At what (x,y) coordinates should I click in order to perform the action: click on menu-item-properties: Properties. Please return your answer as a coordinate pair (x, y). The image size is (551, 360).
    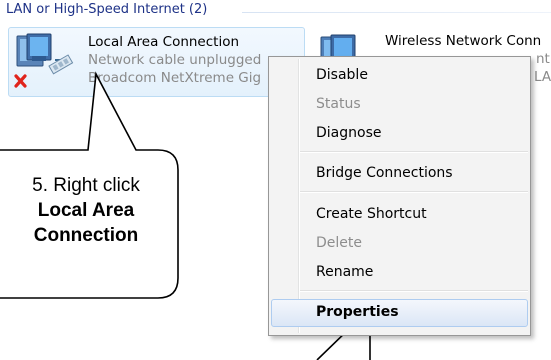
    Looking at the image, I should click on (399, 313).